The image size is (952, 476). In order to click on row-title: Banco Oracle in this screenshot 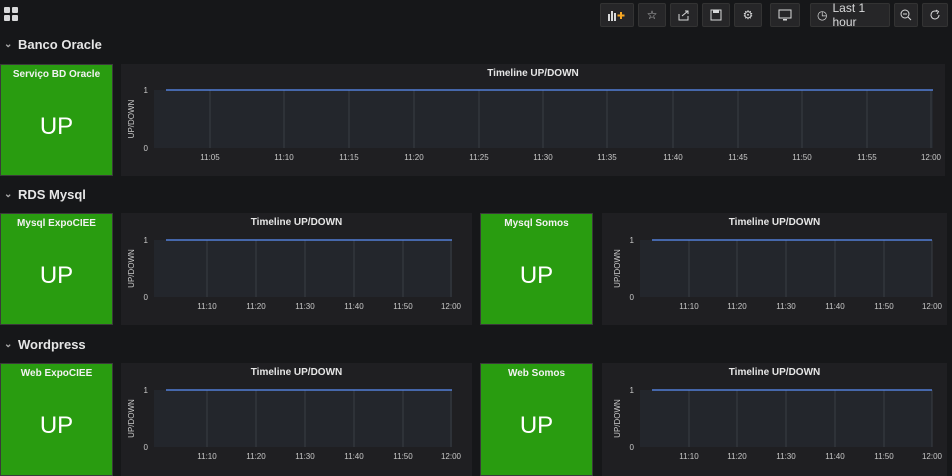, I will do `click(60, 44)`.